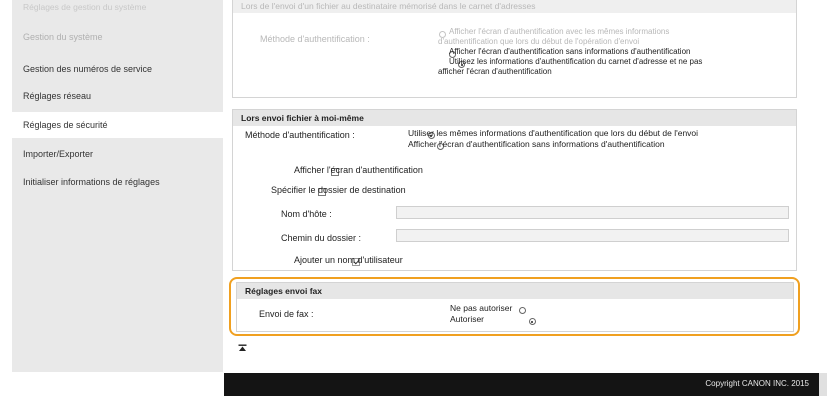 This screenshot has height=396, width=827. What do you see at coordinates (117, 125) in the screenshot?
I see `sidebar-item-security-settings: Réglages de sécurité` at bounding box center [117, 125].